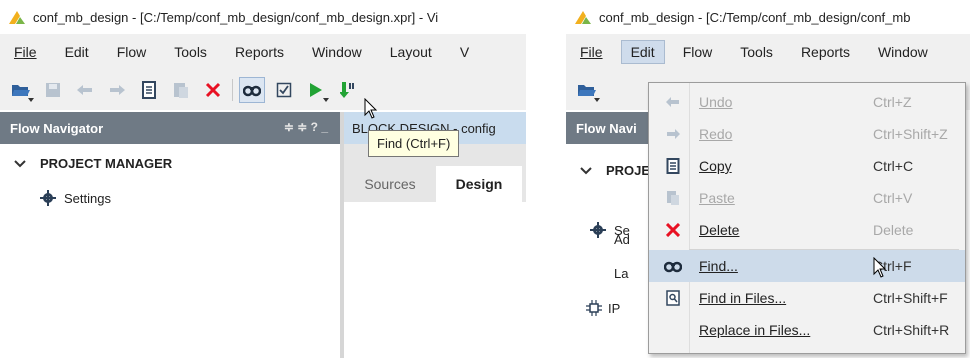  What do you see at coordinates (170, 128) in the screenshot?
I see `flow-navigator-header: Flow Navigator ≑ ≑ ? _` at bounding box center [170, 128].